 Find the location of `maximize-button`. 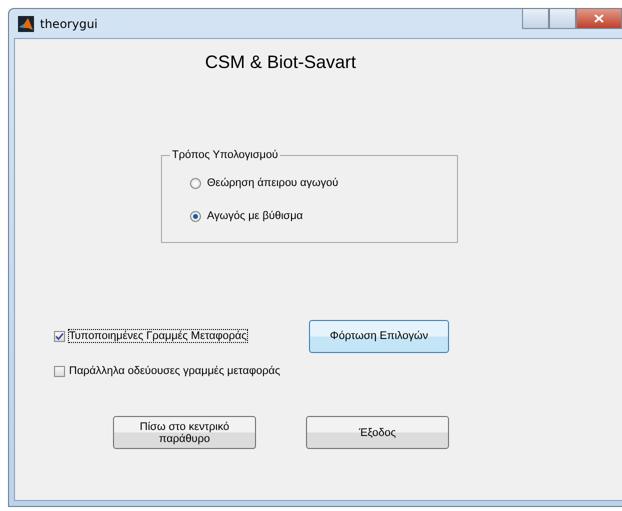

maximize-button is located at coordinates (562, 19).